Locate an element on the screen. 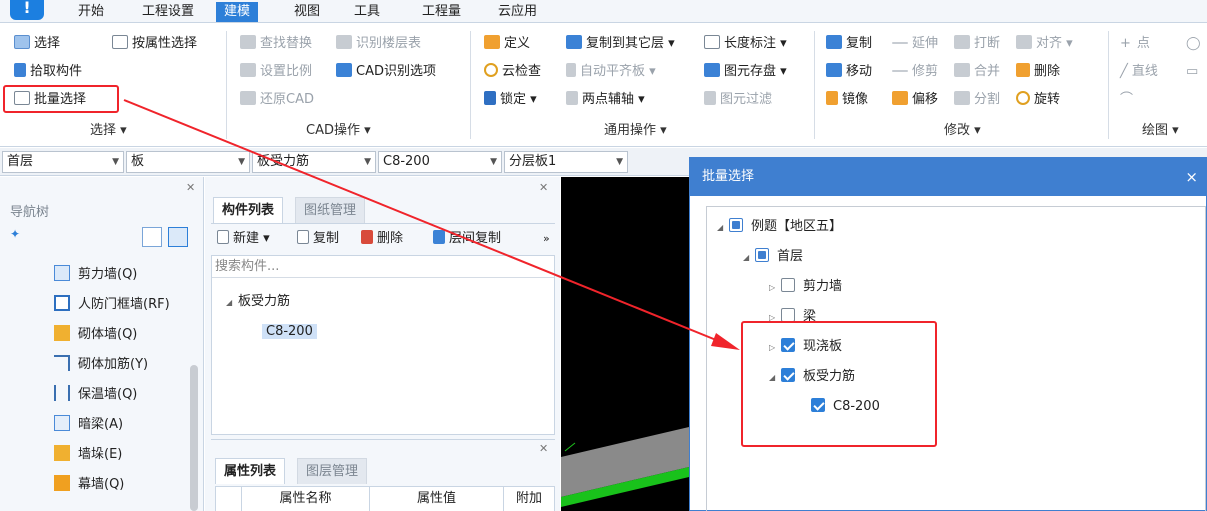 This screenshot has width=1207, height=511. floor-copy-button: 层间复制 is located at coordinates (467, 239).